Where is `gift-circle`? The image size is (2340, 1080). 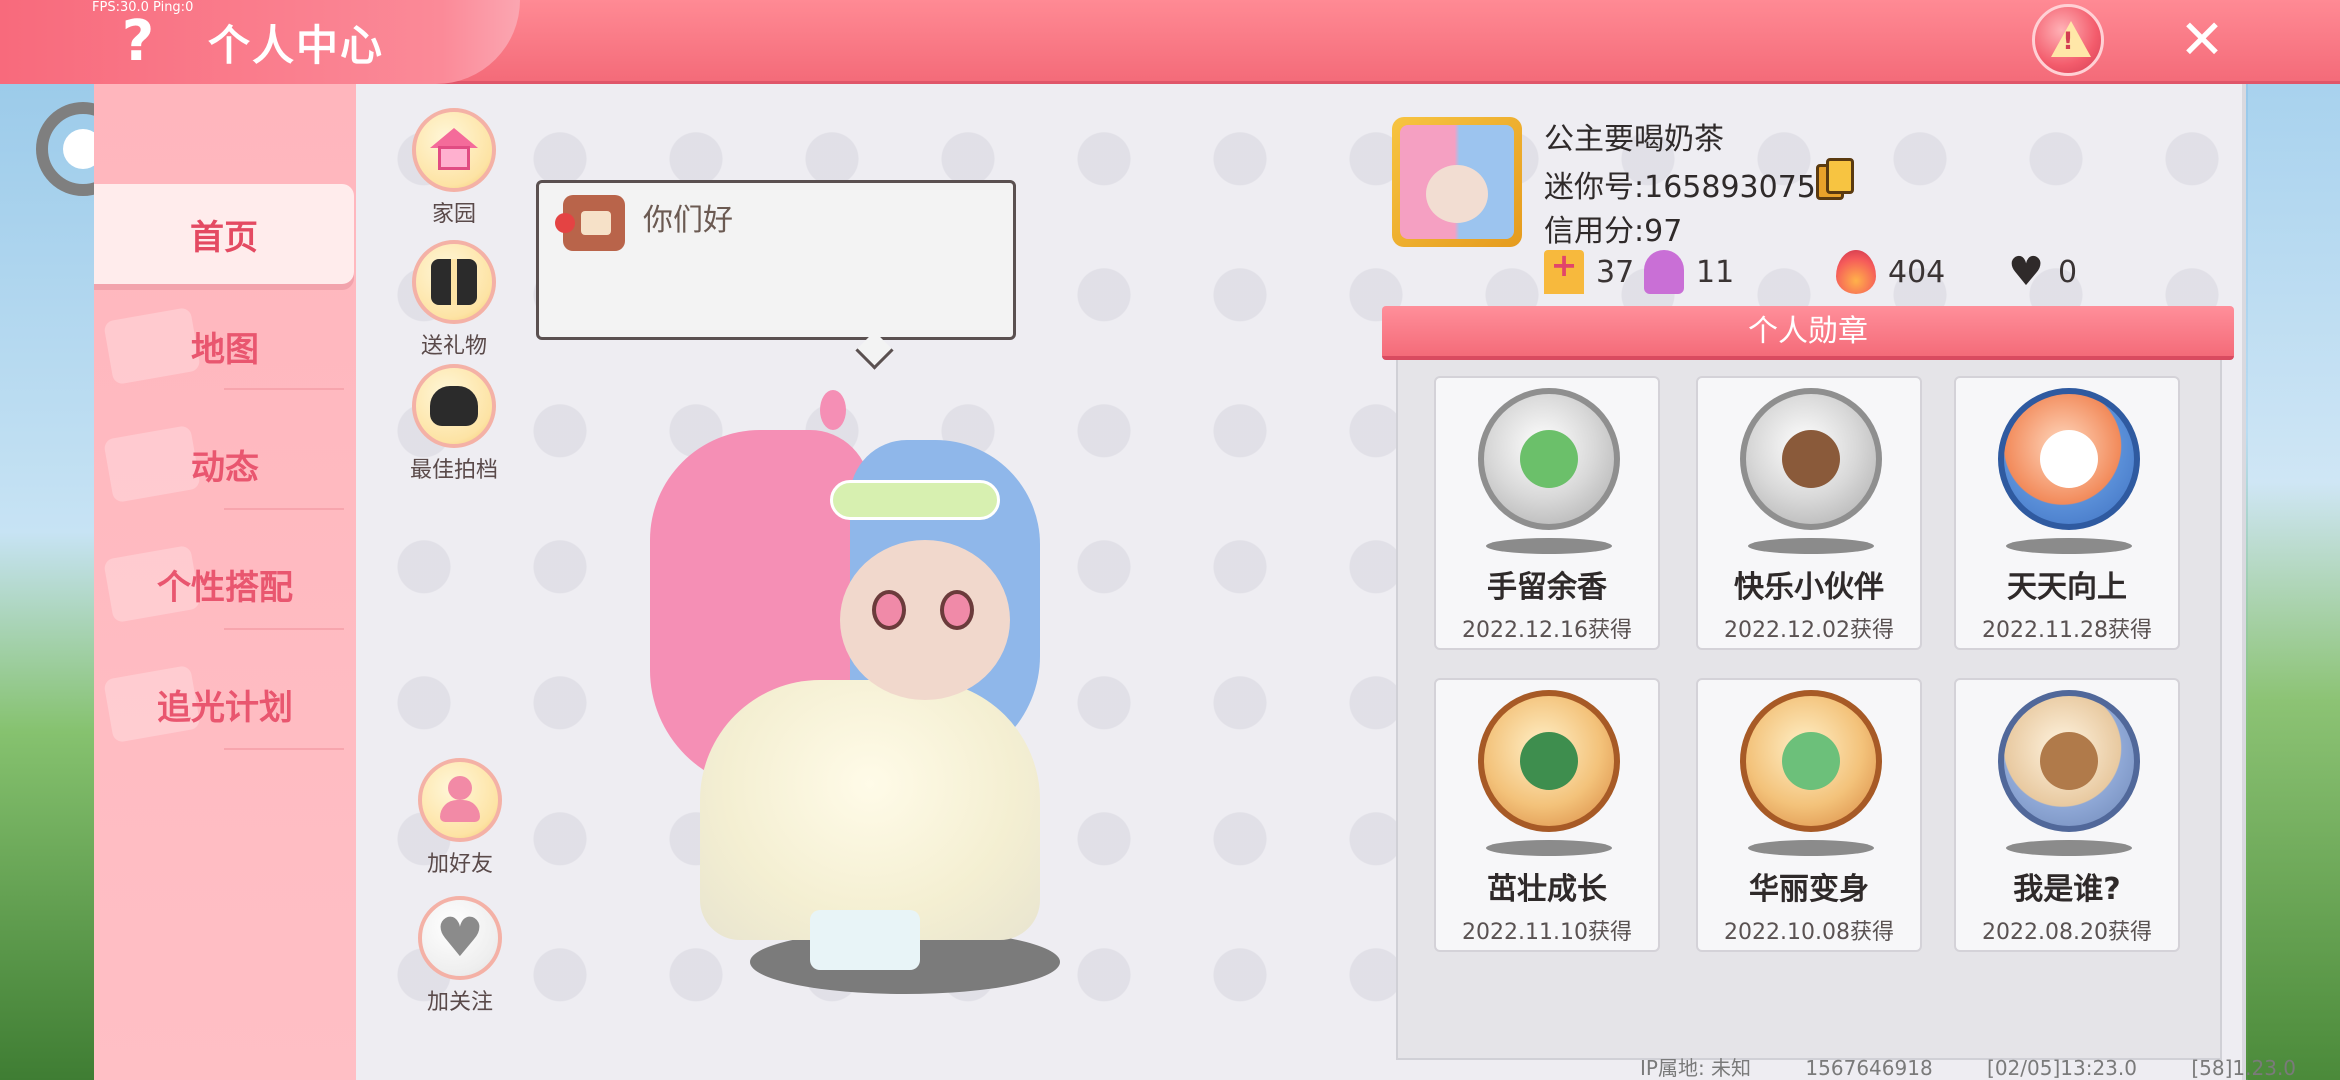
gift-circle is located at coordinates (454, 282).